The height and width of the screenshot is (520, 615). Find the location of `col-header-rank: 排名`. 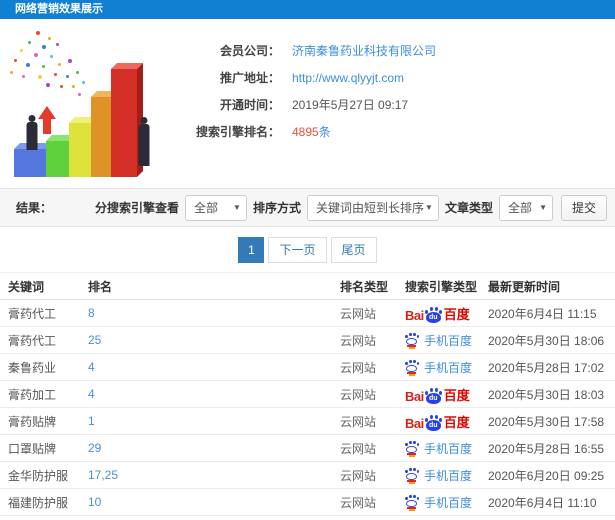

col-header-rank: 排名 is located at coordinates (100, 286).